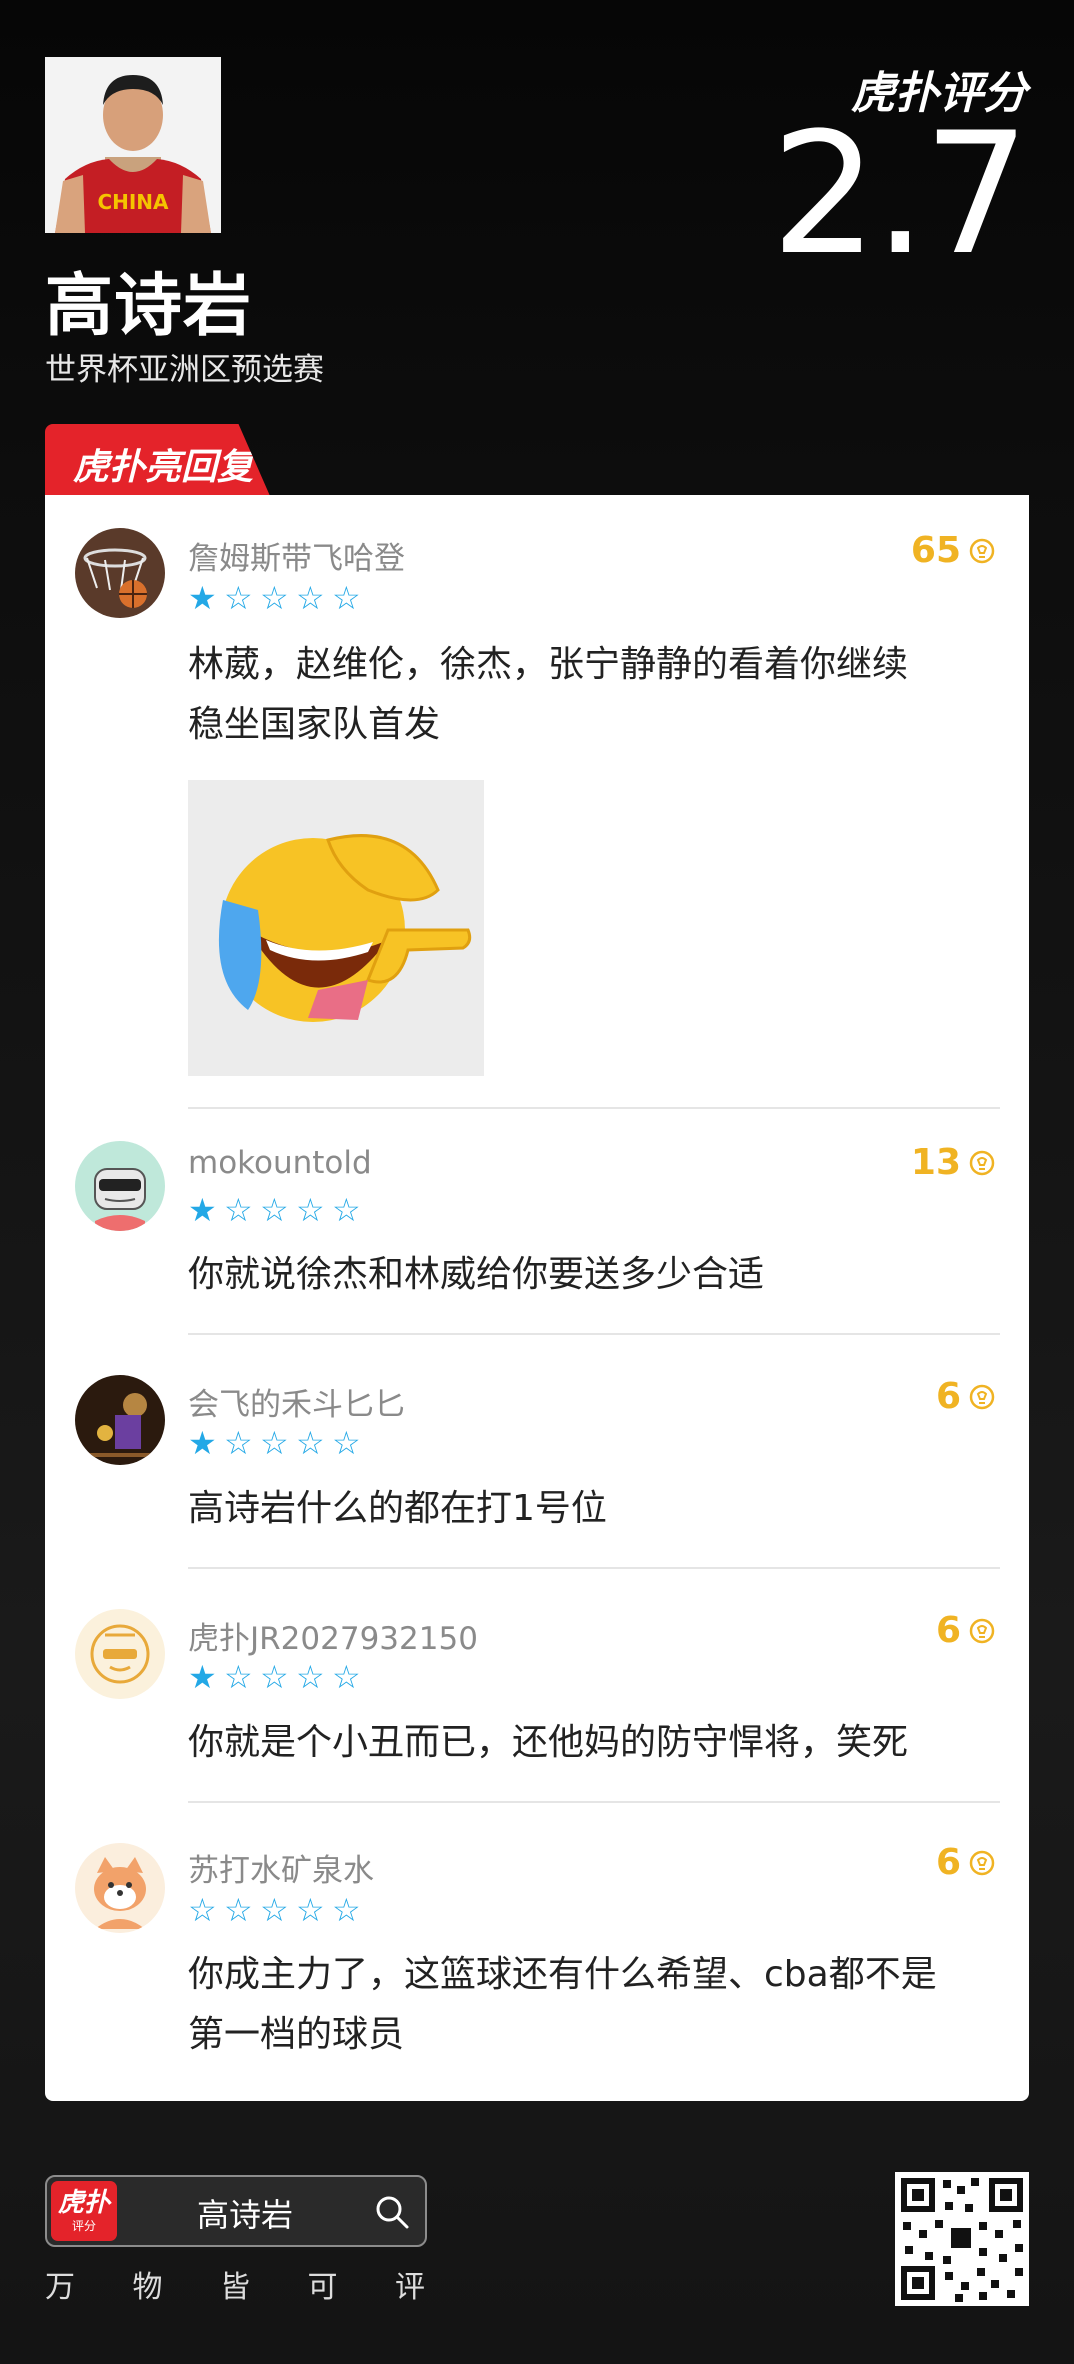 Image resolution: width=1074 pixels, height=2364 pixels. What do you see at coordinates (120, 1888) in the screenshot?
I see `shiba-dog-avatar` at bounding box center [120, 1888].